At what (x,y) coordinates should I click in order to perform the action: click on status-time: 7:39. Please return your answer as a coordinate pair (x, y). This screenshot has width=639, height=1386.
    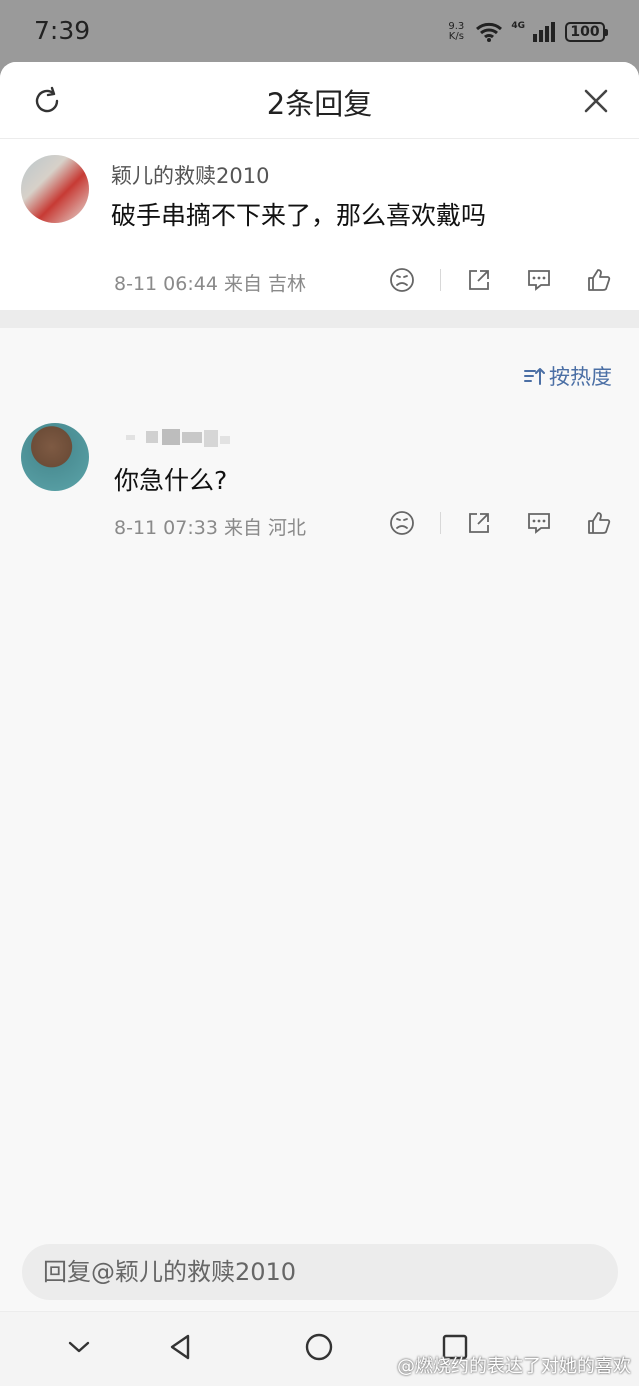
    Looking at the image, I should click on (62, 30).